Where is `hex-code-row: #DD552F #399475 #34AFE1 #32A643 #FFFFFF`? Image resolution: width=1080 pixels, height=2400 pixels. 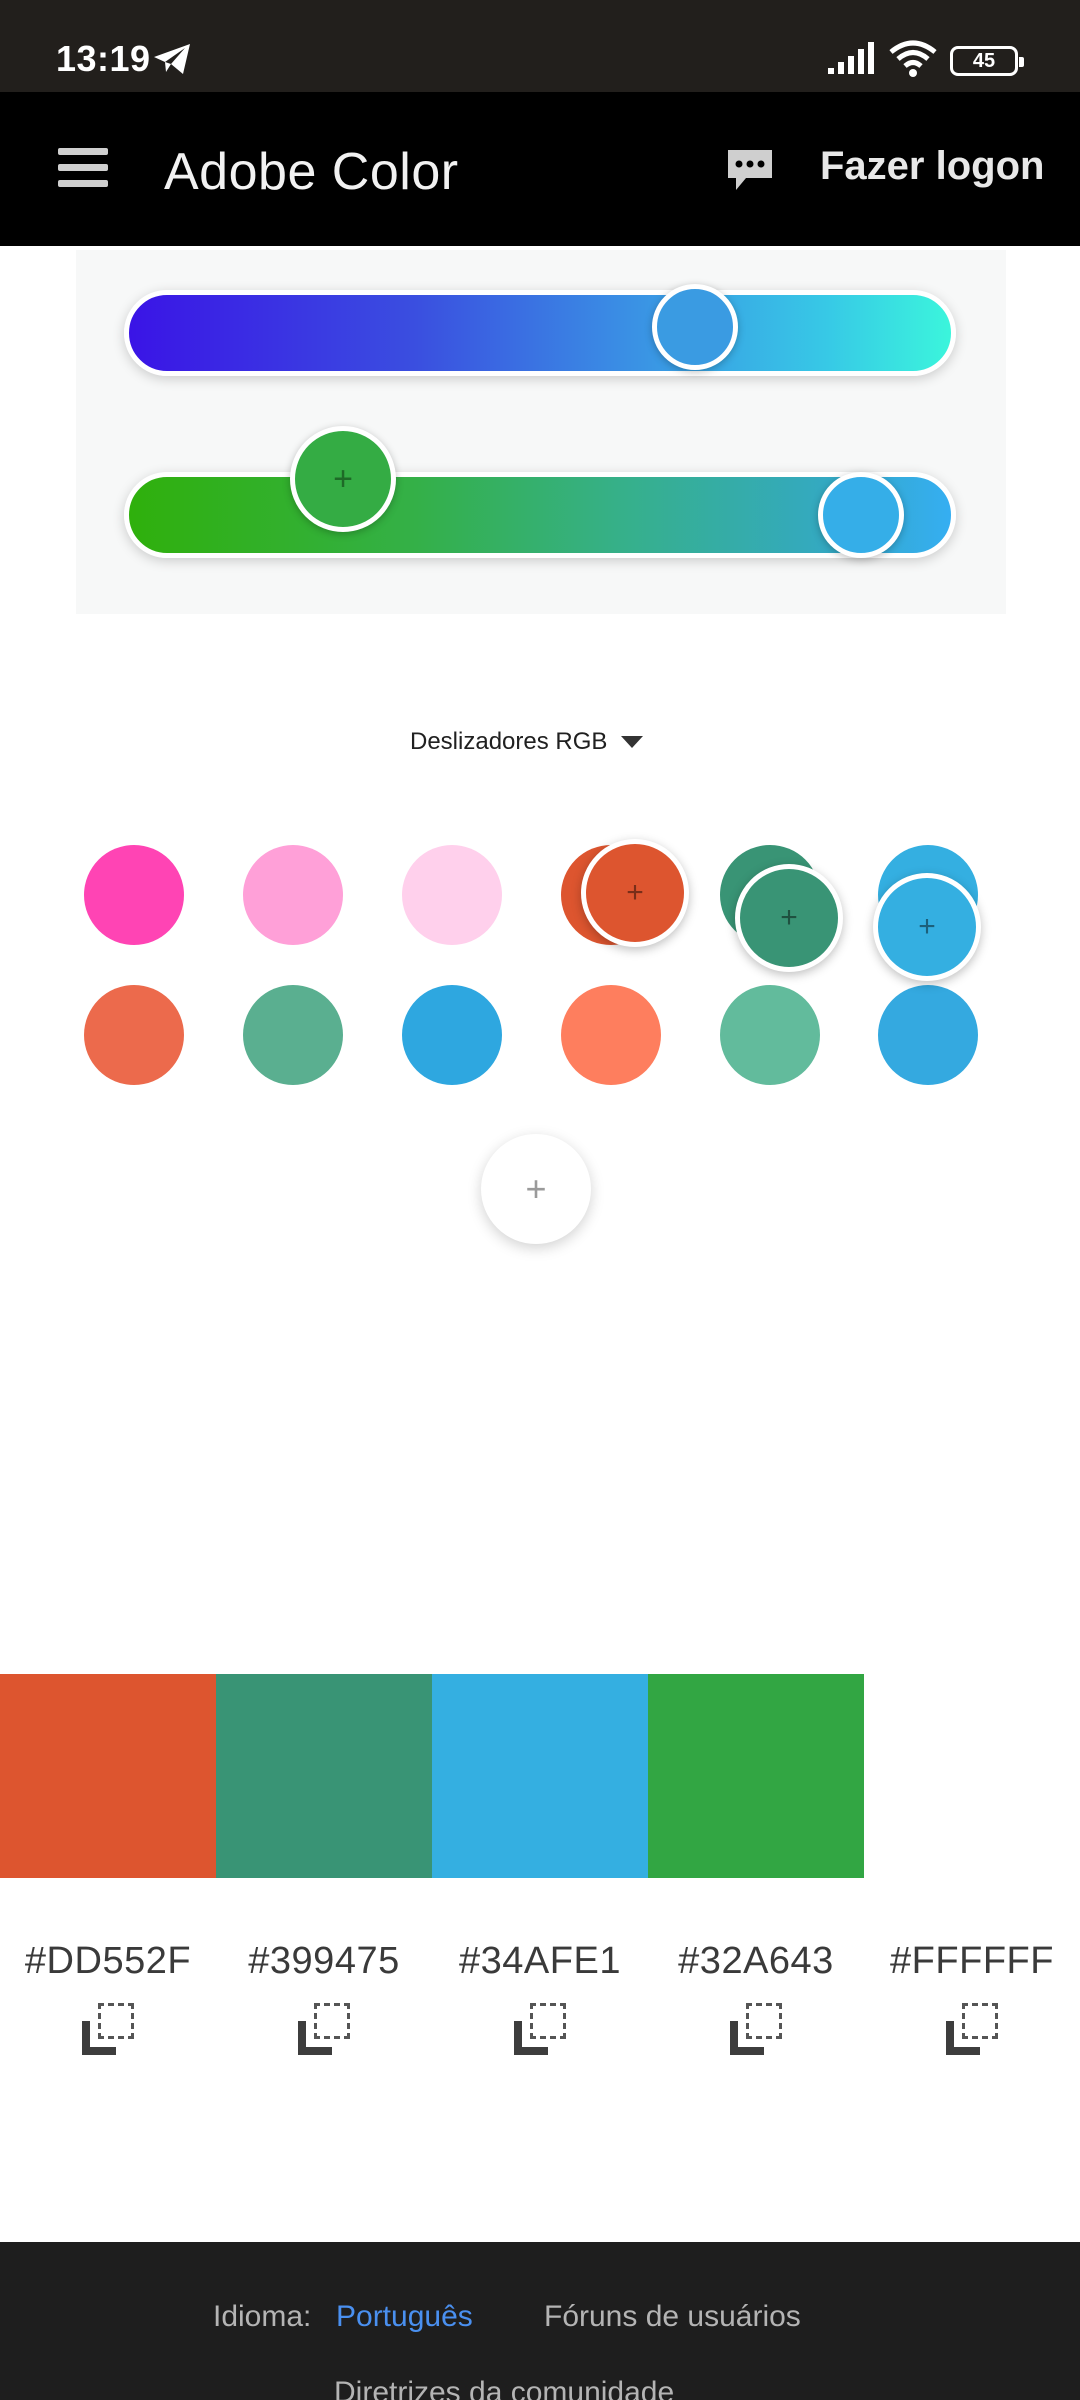
hex-code-row: #DD552F #399475 #34AFE1 #32A643 #FFFFFF is located at coordinates (540, 2000).